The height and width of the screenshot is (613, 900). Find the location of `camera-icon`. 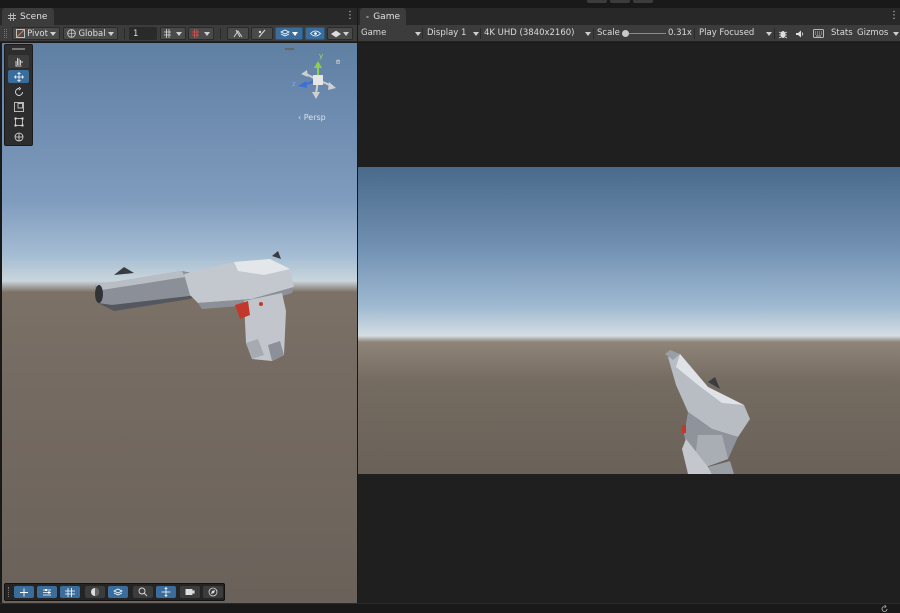

camera-icon is located at coordinates (336, 33).